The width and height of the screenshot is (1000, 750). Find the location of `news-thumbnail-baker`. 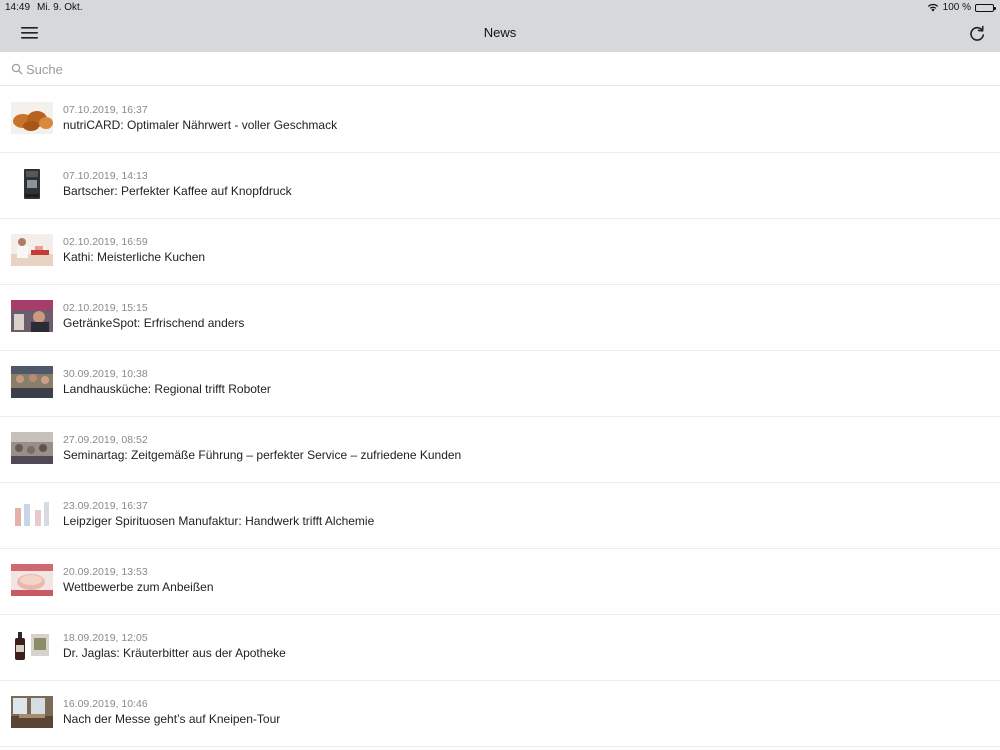

news-thumbnail-baker is located at coordinates (32, 250).